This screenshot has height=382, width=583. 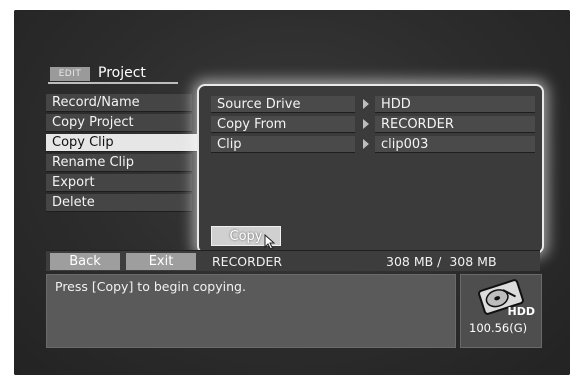 What do you see at coordinates (119, 123) in the screenshot?
I see `menu-item-copy-project: Copy Project` at bounding box center [119, 123].